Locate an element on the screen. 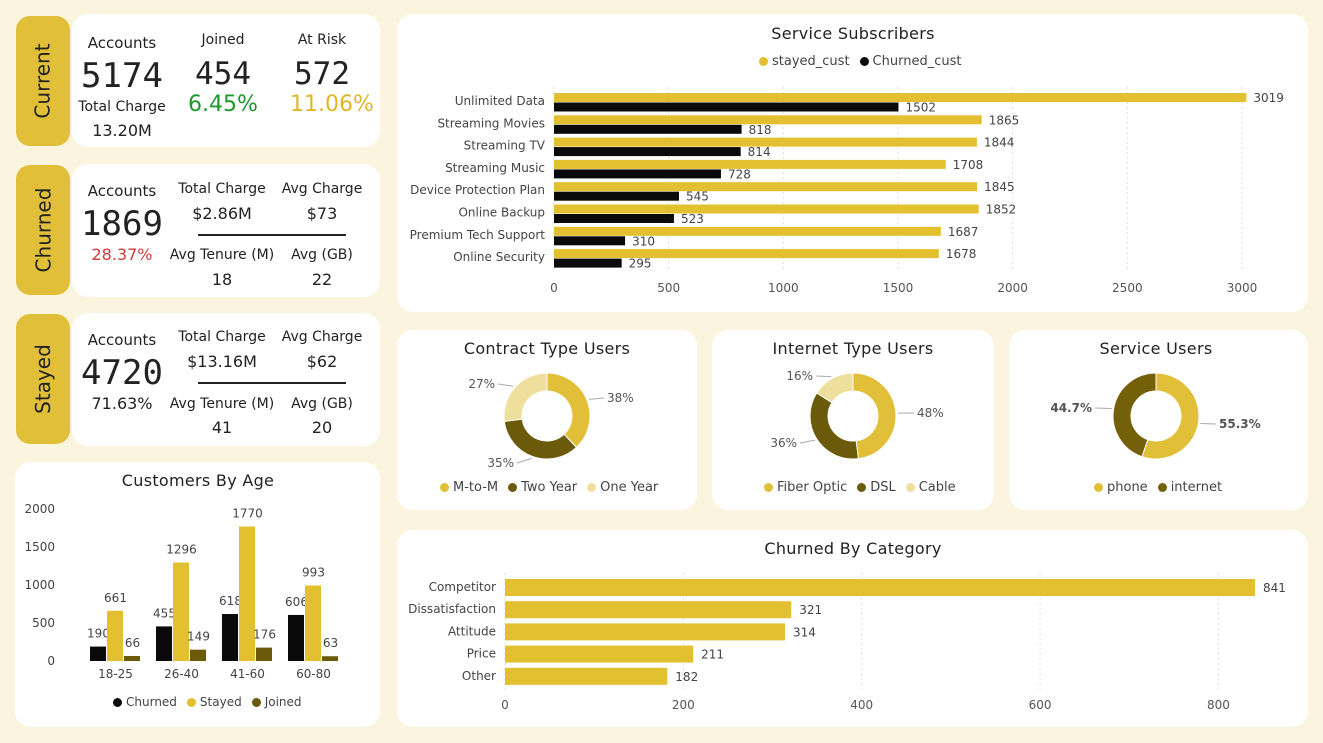  x-tick-label: 600 is located at coordinates (1040, 705).